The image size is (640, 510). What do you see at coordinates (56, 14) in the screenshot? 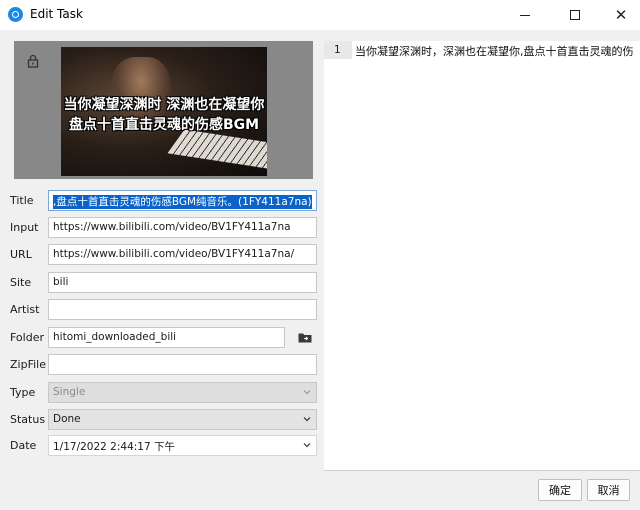
I see `window-title: Edit Task` at bounding box center [56, 14].